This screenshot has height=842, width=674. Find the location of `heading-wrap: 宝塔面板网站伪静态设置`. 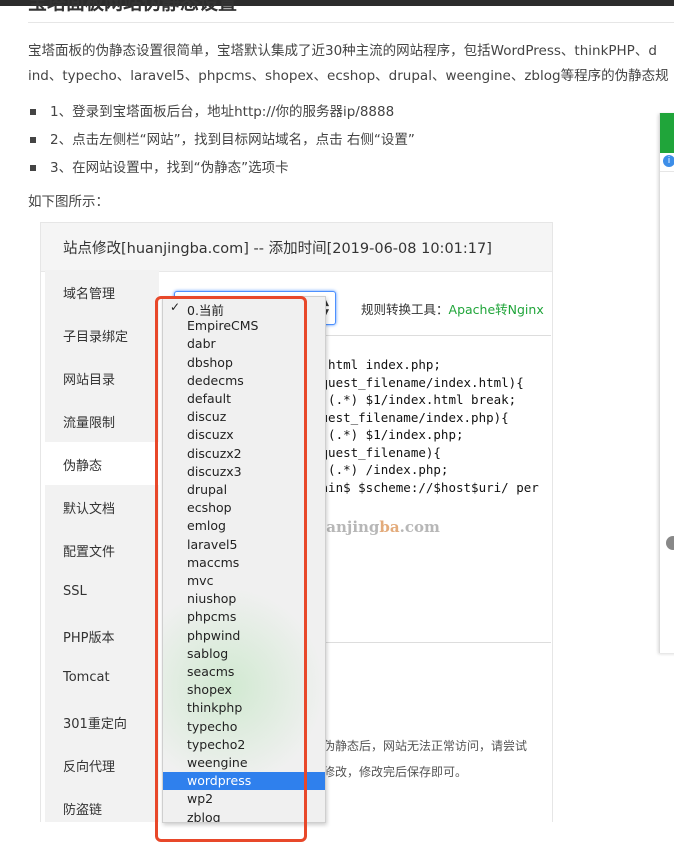

heading-wrap: 宝塔面板网站伪静态设置 is located at coordinates (337, 11).